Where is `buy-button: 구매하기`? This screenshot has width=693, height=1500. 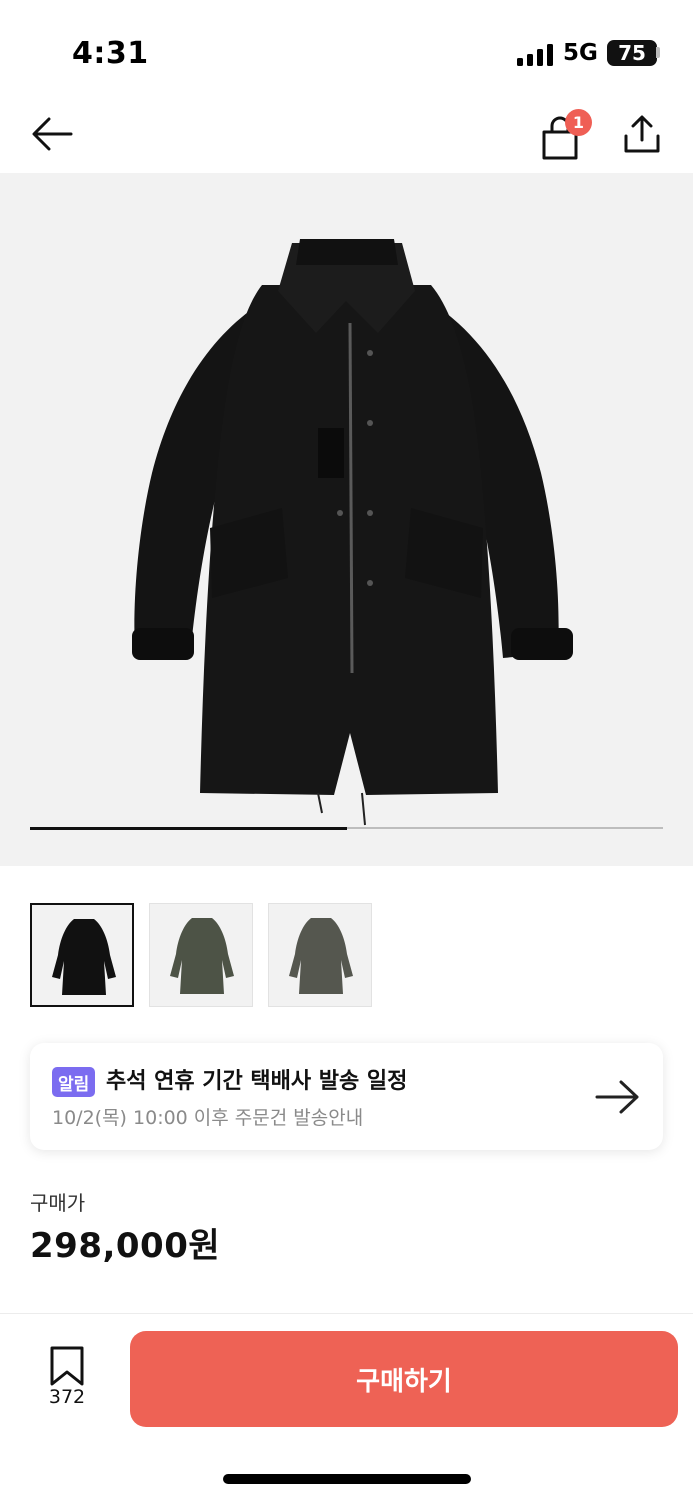
buy-button: 구매하기 is located at coordinates (404, 1379).